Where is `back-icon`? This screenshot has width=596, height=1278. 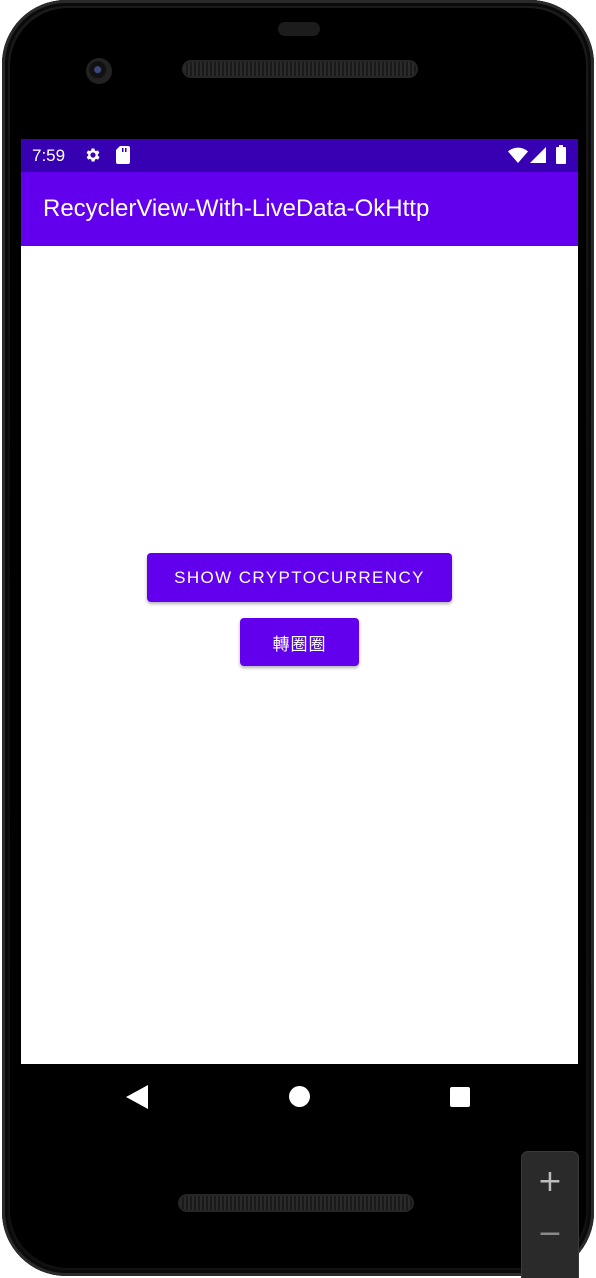
back-icon is located at coordinates (137, 1097).